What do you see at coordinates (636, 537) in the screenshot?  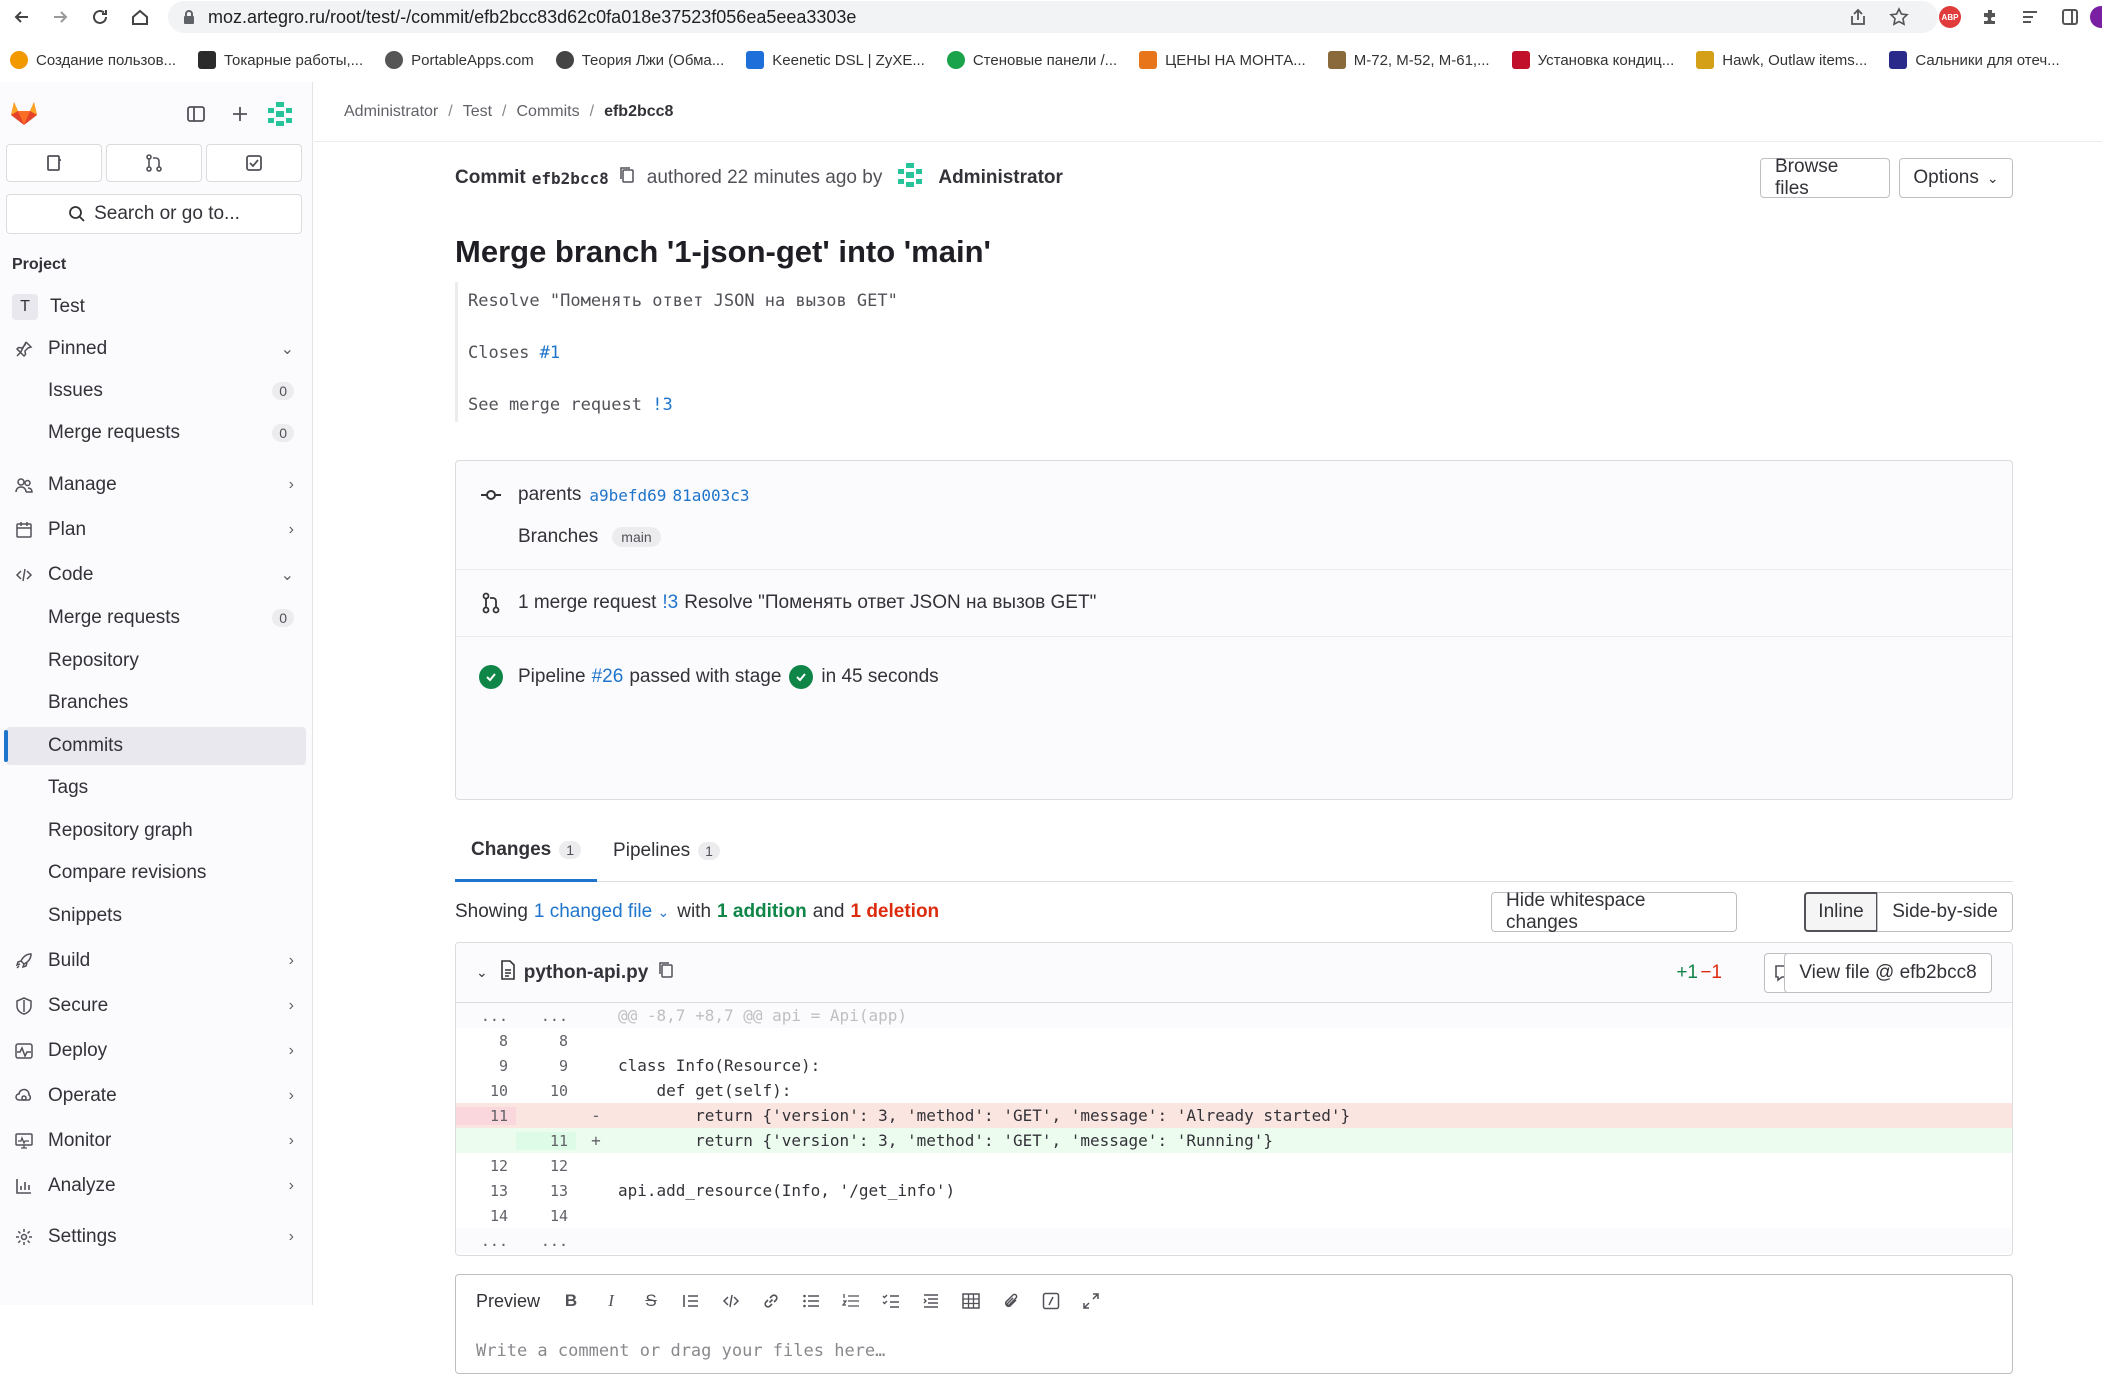 I see `branch-badge: main` at bounding box center [636, 537].